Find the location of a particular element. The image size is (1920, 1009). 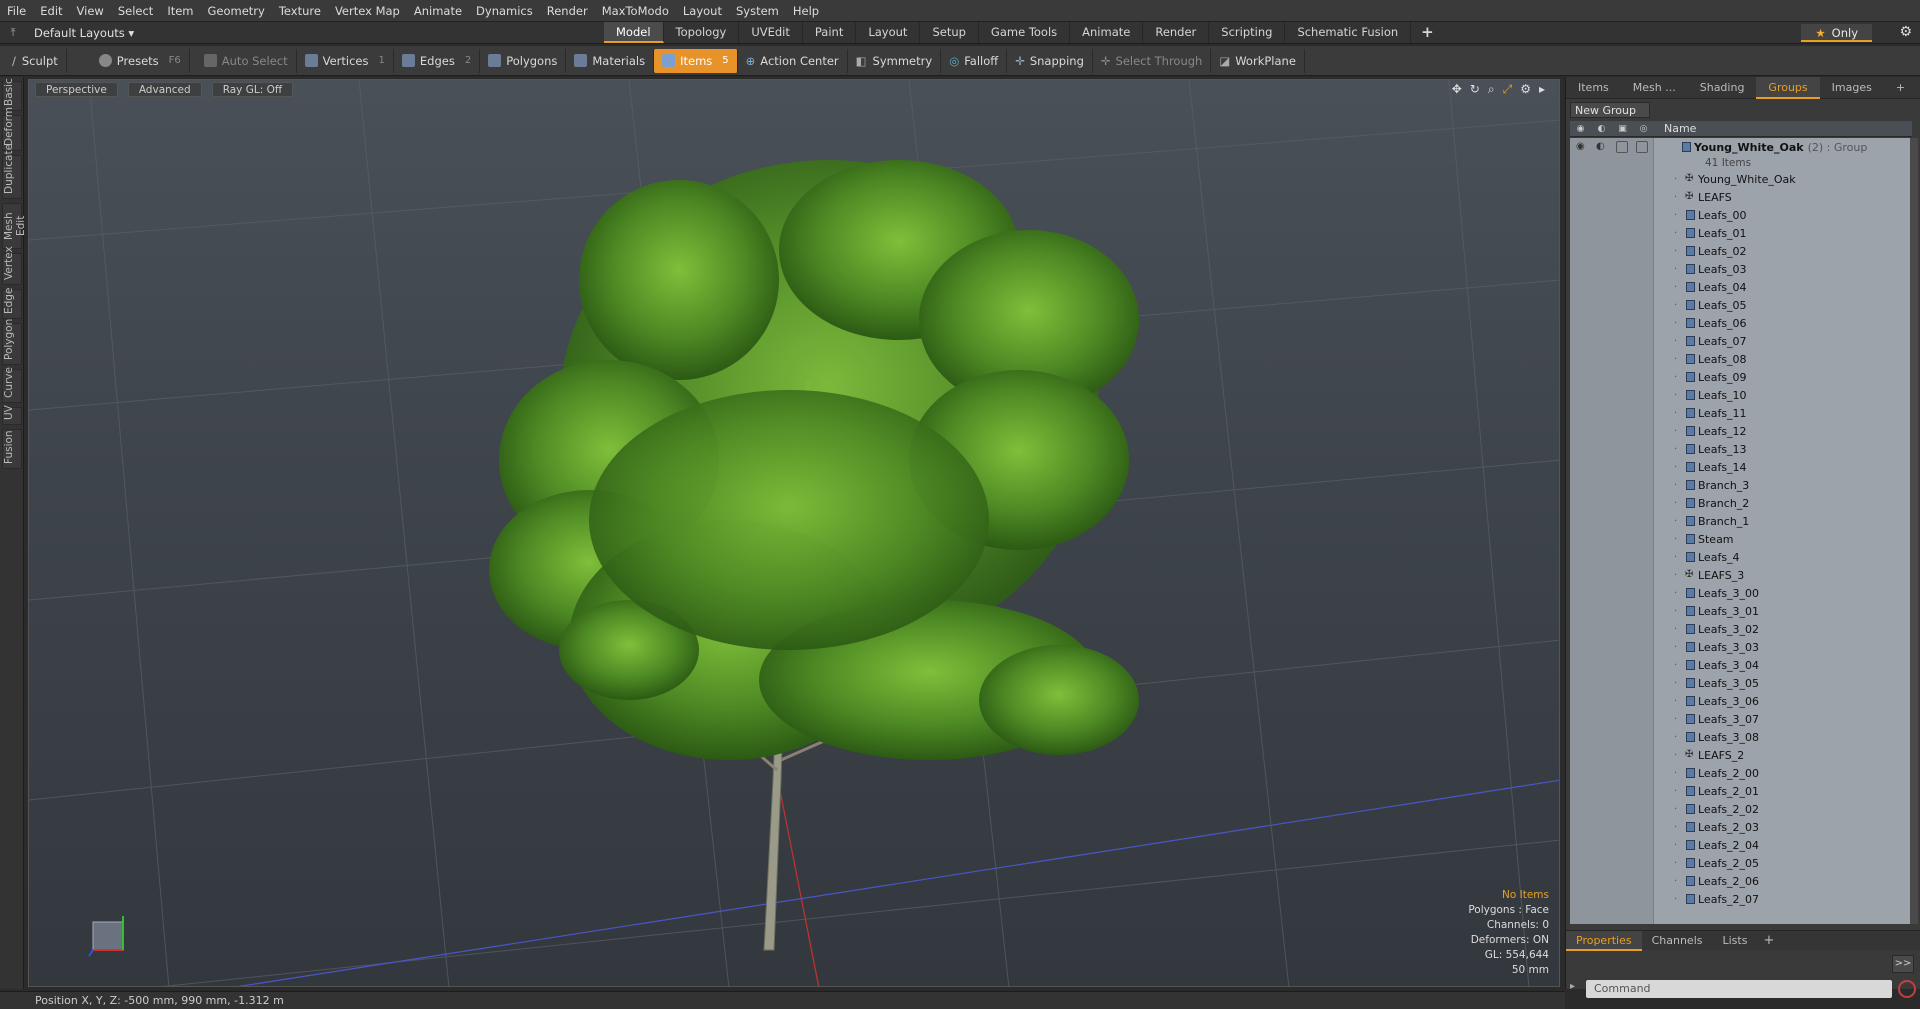

left-tab-duplicate: Duplicate is located at coordinates (12, 171).